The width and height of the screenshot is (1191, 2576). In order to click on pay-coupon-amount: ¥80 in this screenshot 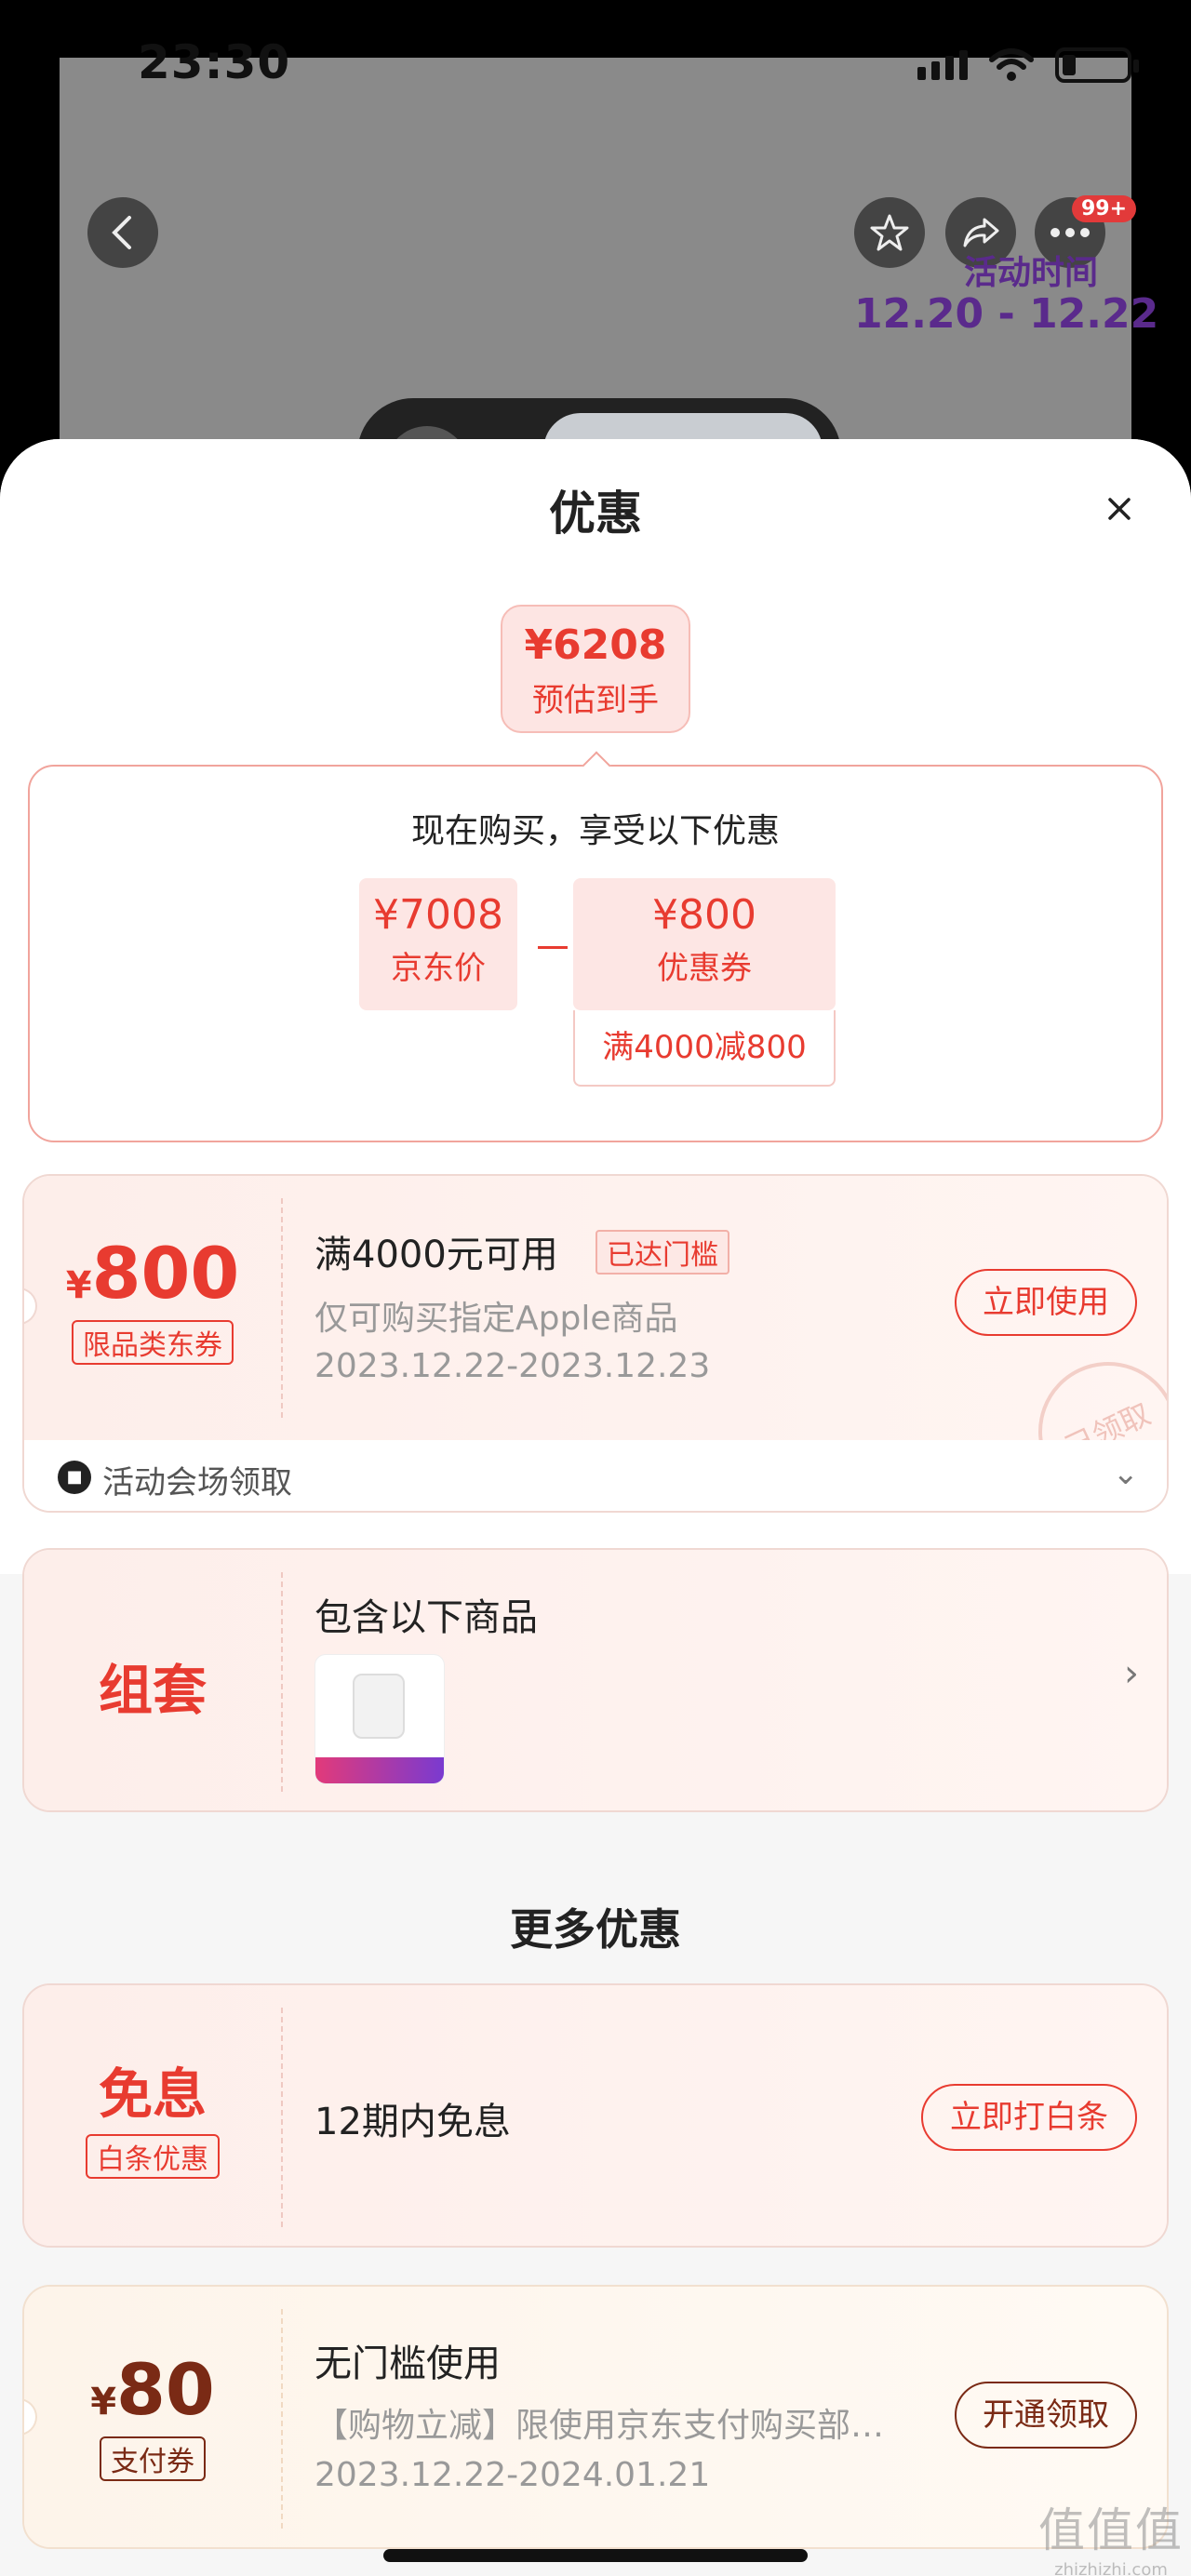, I will do `click(152, 2389)`.